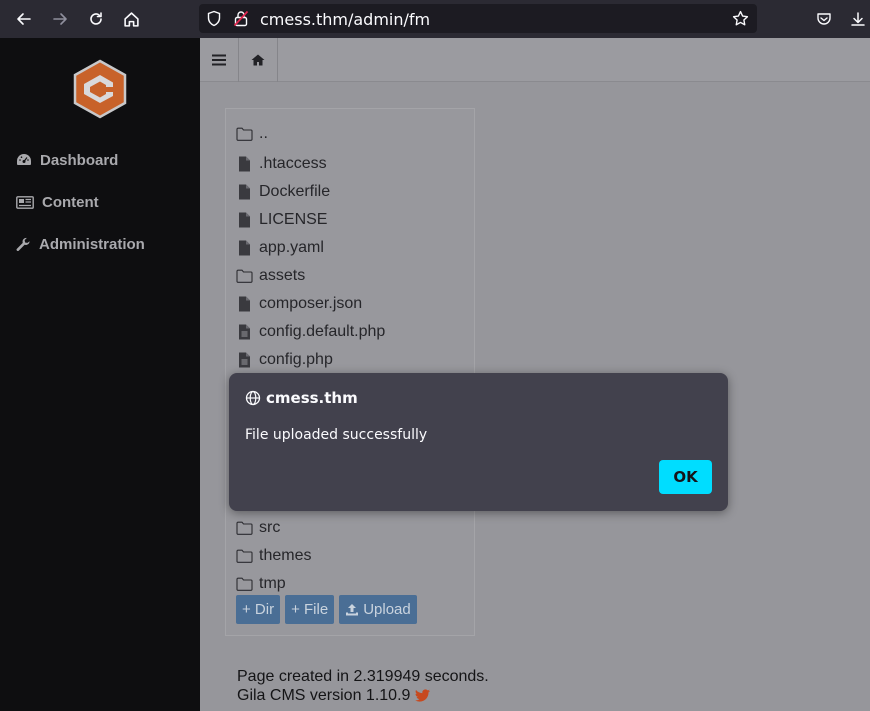 This screenshot has height=711, width=870. I want to click on browser-toolbar: cmess.thm/admin/fm, so click(435, 19).